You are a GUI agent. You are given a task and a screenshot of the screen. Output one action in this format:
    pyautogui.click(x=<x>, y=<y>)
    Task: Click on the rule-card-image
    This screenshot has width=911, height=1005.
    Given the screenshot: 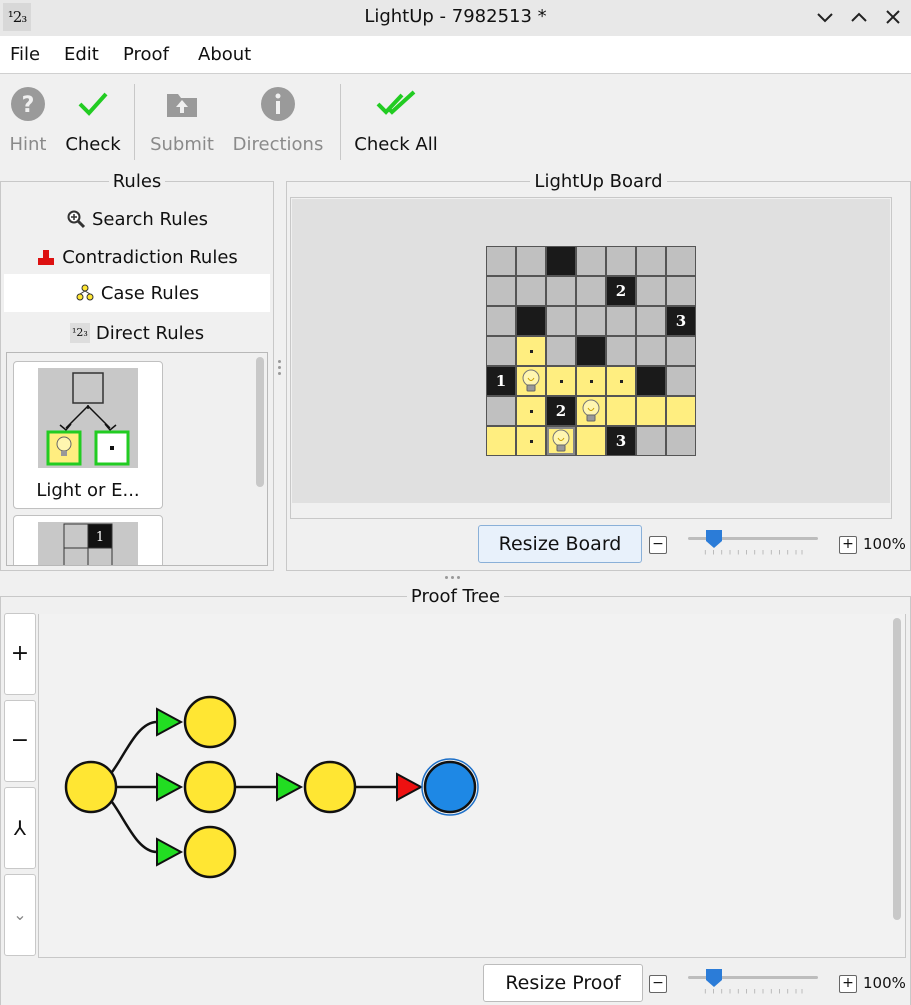 What is the action you would take?
    pyautogui.click(x=88, y=418)
    